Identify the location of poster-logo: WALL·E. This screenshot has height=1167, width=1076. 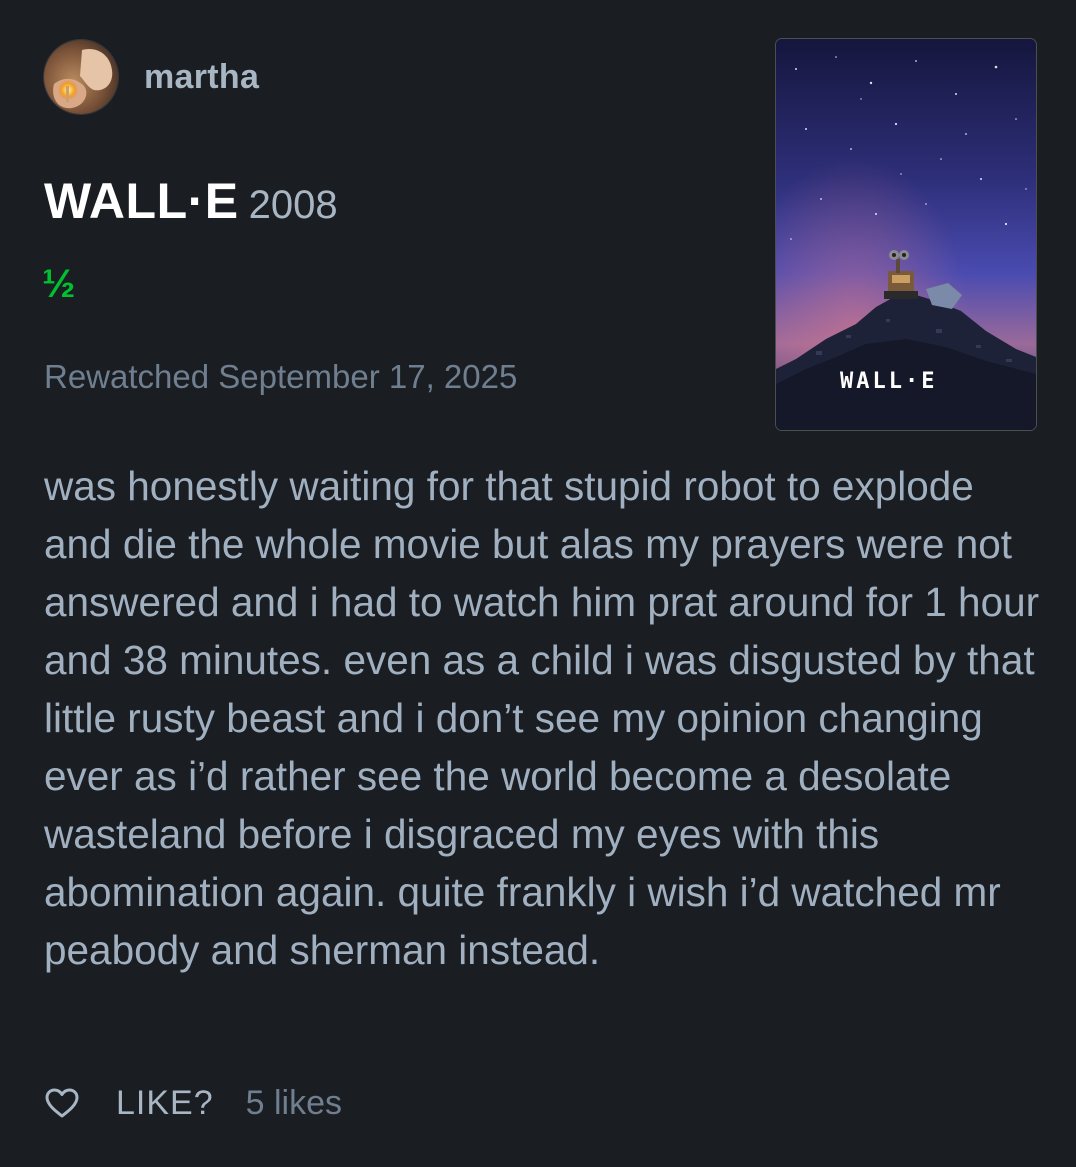
(889, 381).